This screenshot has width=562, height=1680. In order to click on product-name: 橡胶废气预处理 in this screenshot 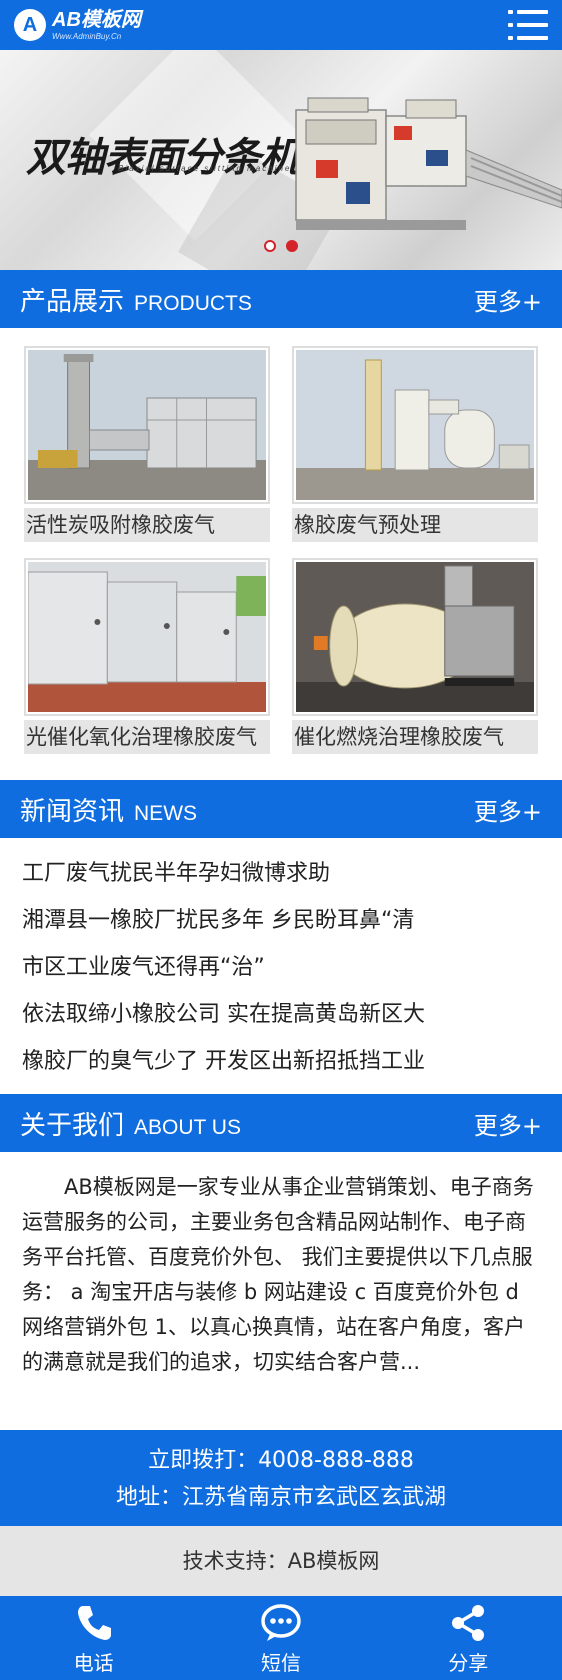, I will do `click(415, 525)`.